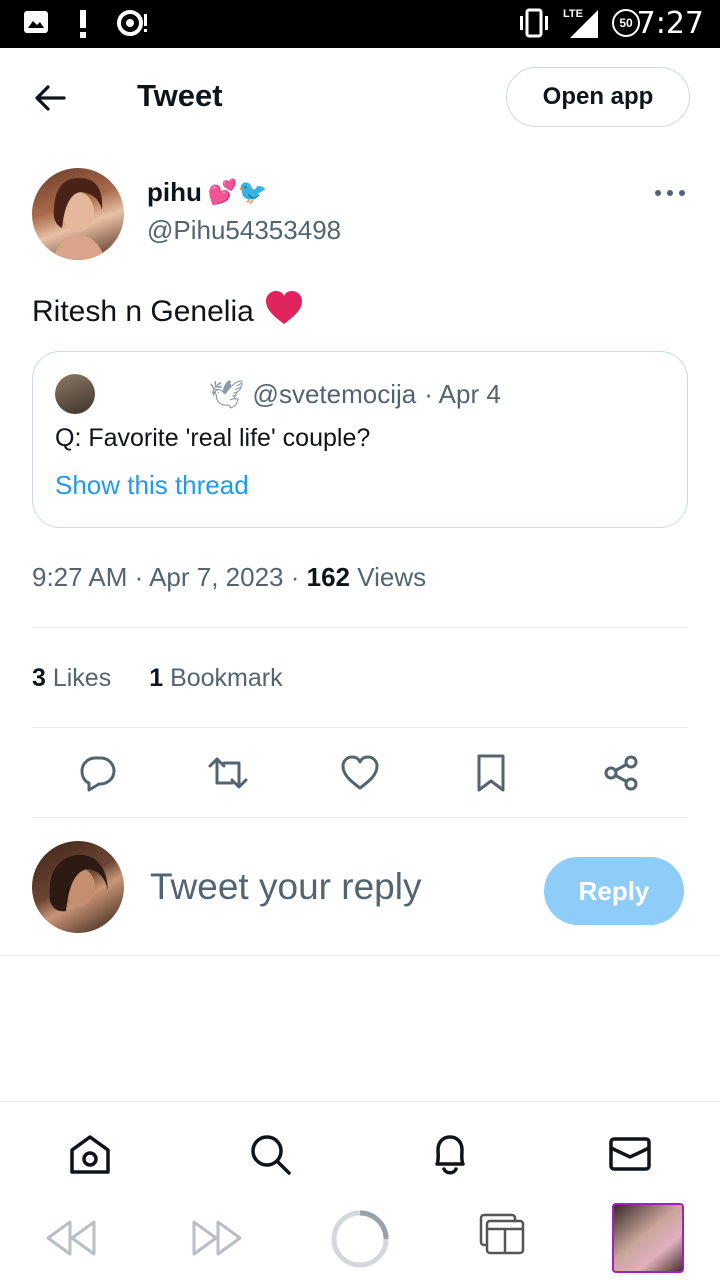 The image size is (720, 1280). I want to click on retweet-icon, so click(228, 773).